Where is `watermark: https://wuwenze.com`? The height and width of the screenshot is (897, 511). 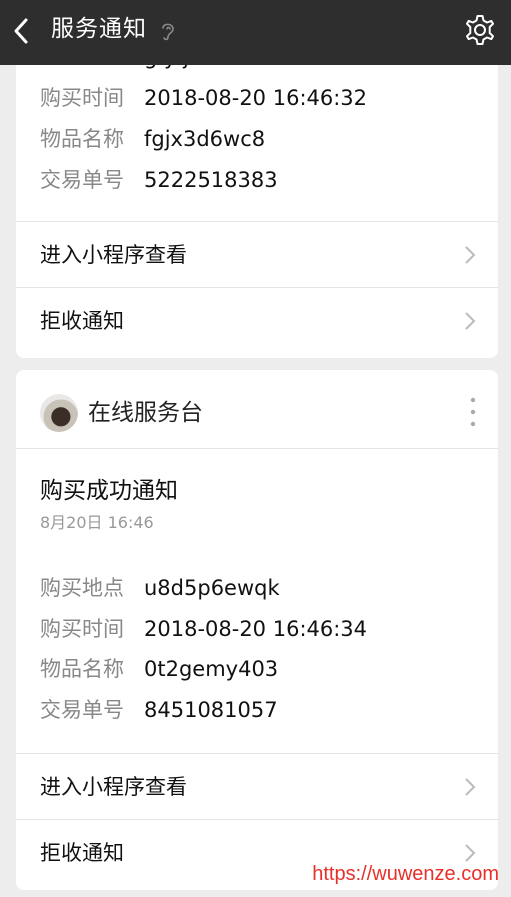 watermark: https://wuwenze.com is located at coordinates (405, 874).